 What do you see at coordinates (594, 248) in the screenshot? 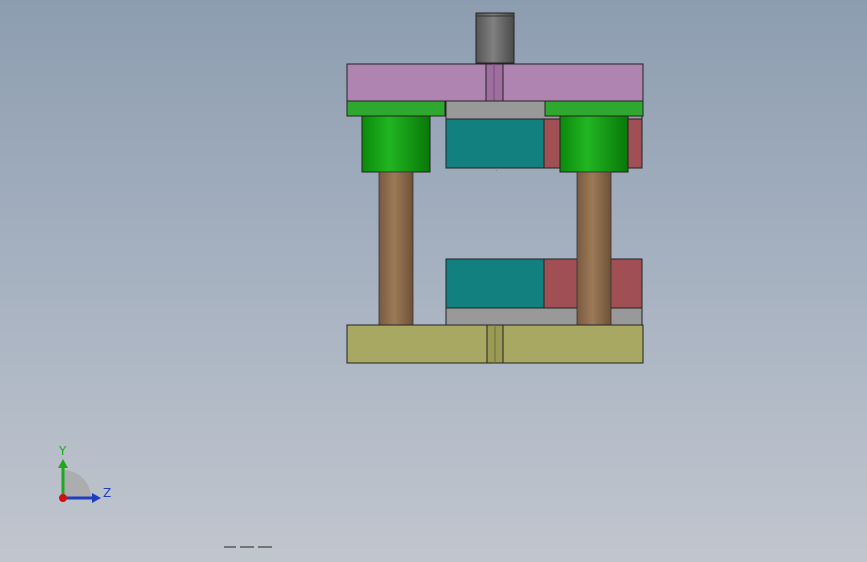
I see `guide-pillar-right` at bounding box center [594, 248].